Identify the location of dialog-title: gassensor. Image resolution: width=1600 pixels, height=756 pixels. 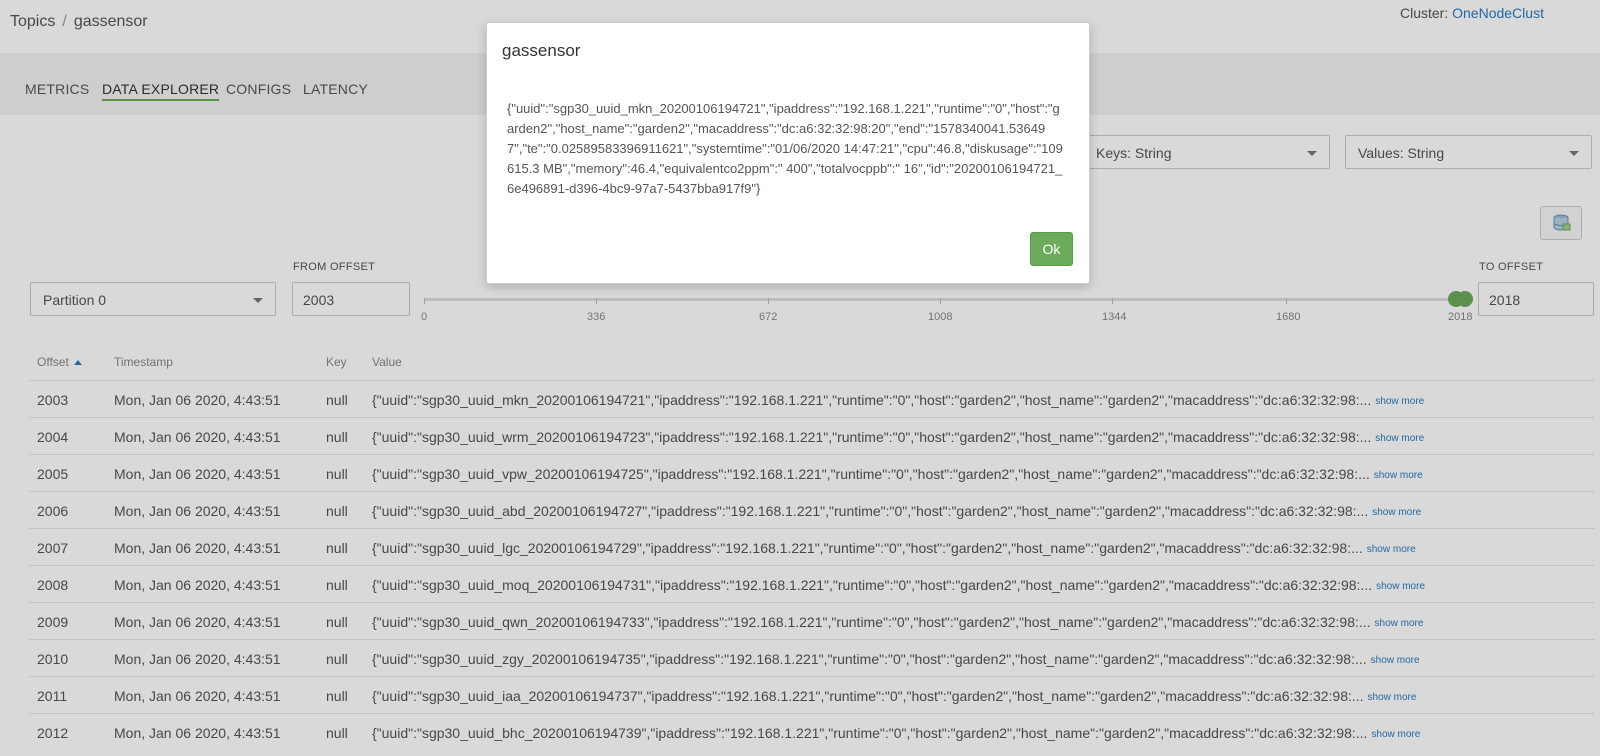
(541, 50).